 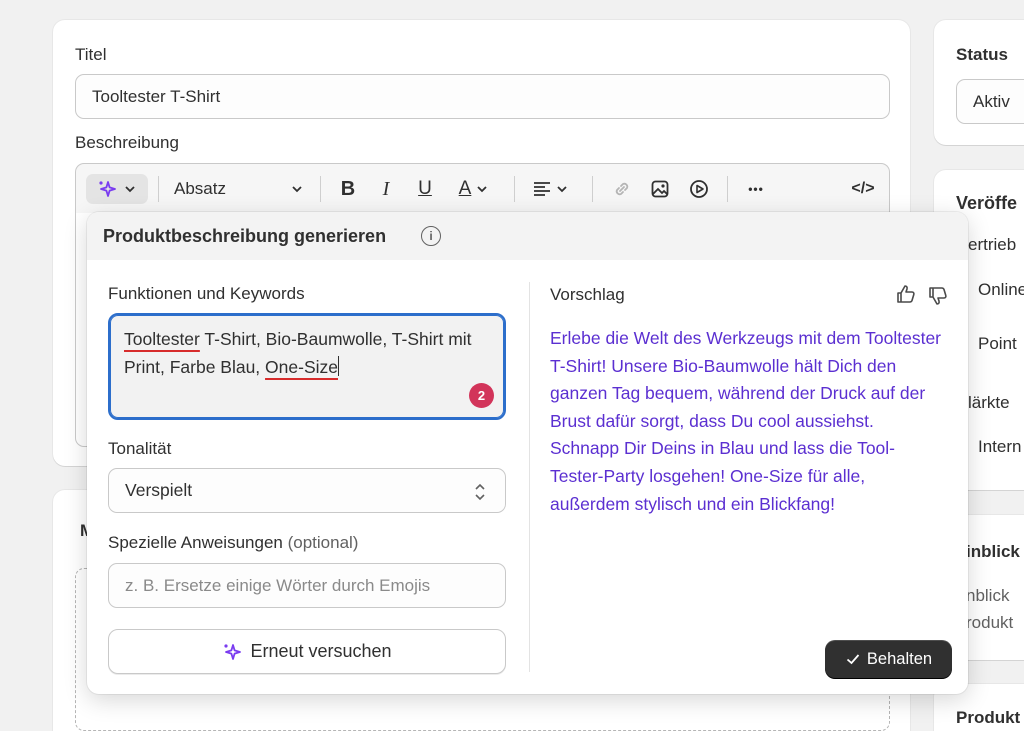 I want to click on features-label: Funktionen und Keywords, so click(x=206, y=293).